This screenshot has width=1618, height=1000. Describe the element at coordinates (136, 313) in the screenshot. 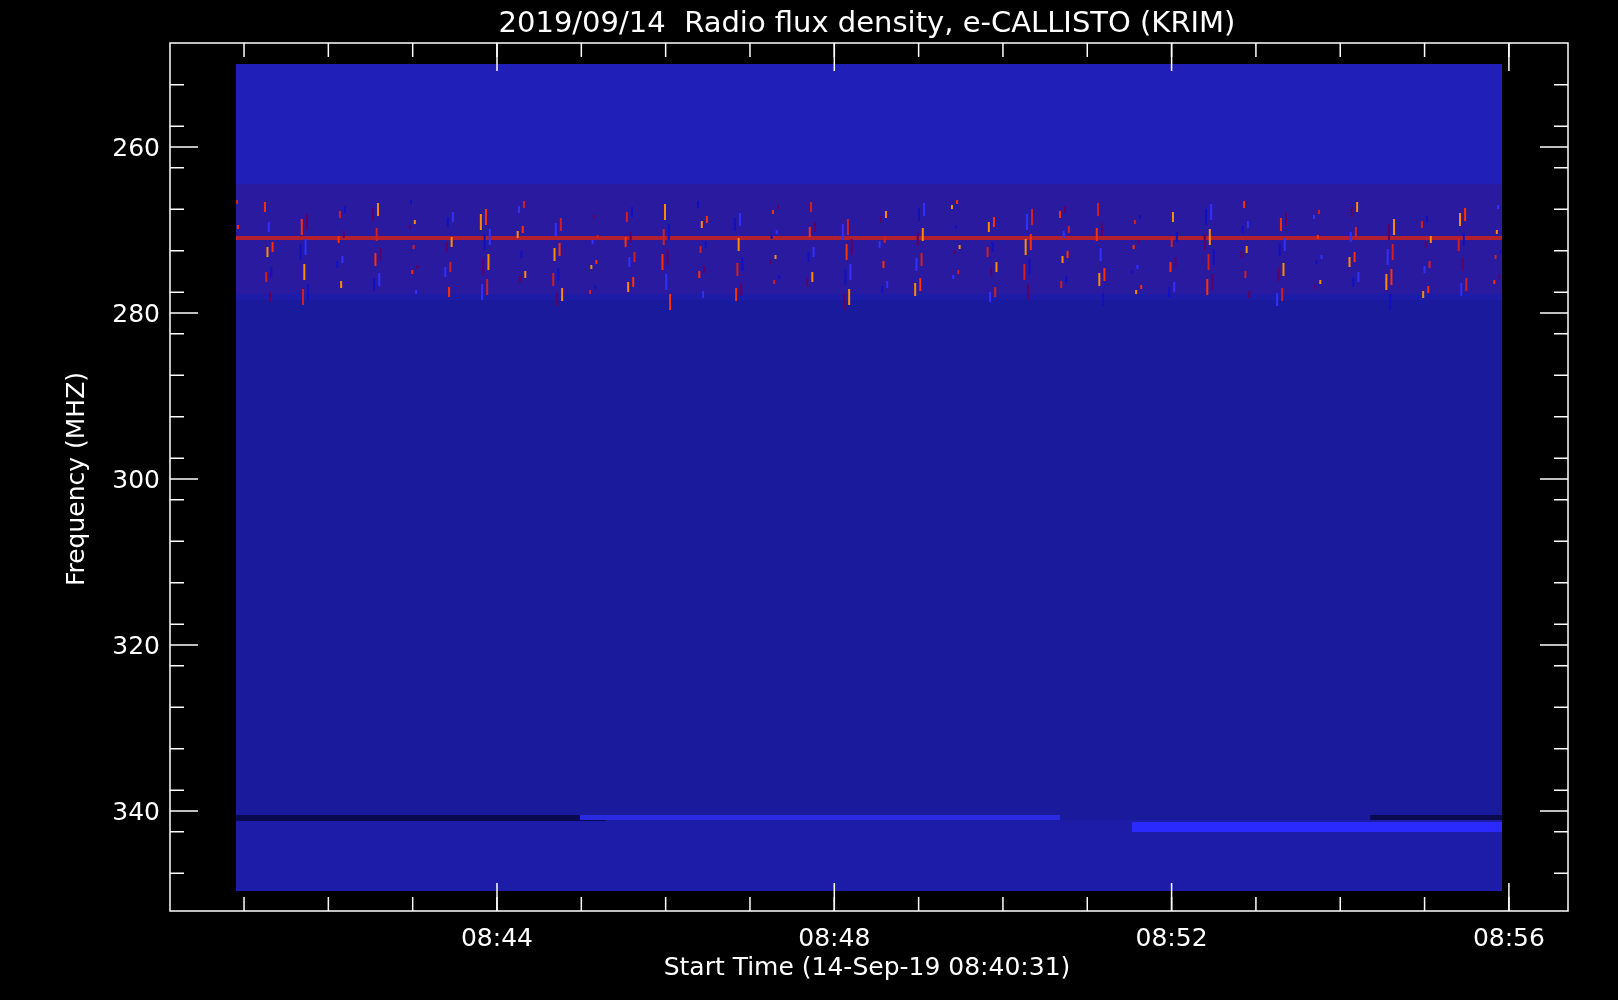

I see `y-tick-label: 280` at that location.